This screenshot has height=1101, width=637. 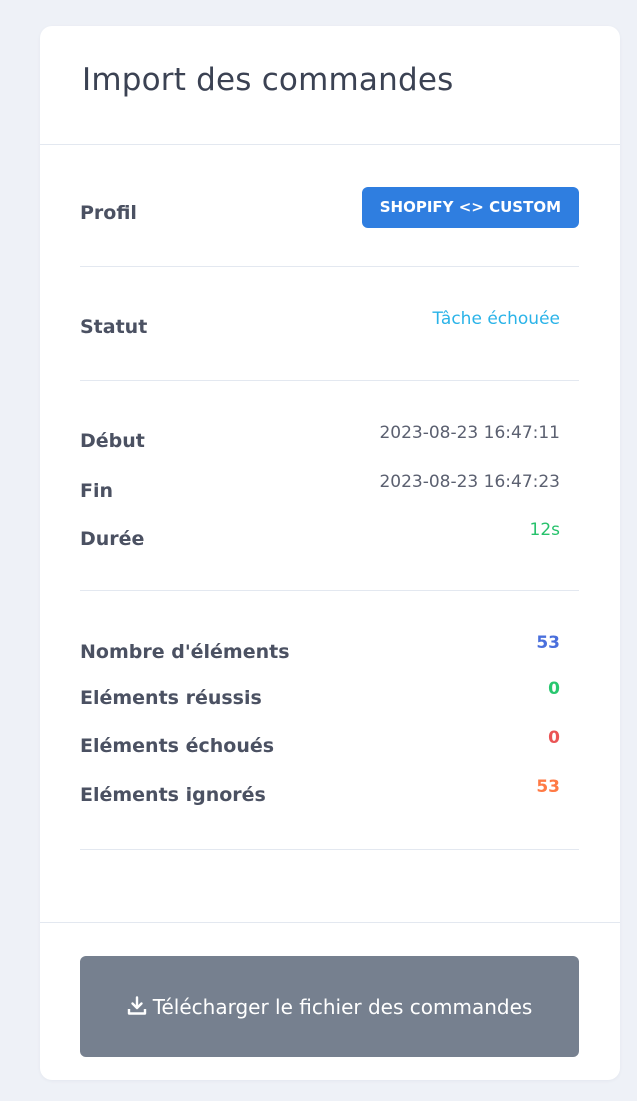 I want to click on status-label: Statut, so click(x=114, y=327).